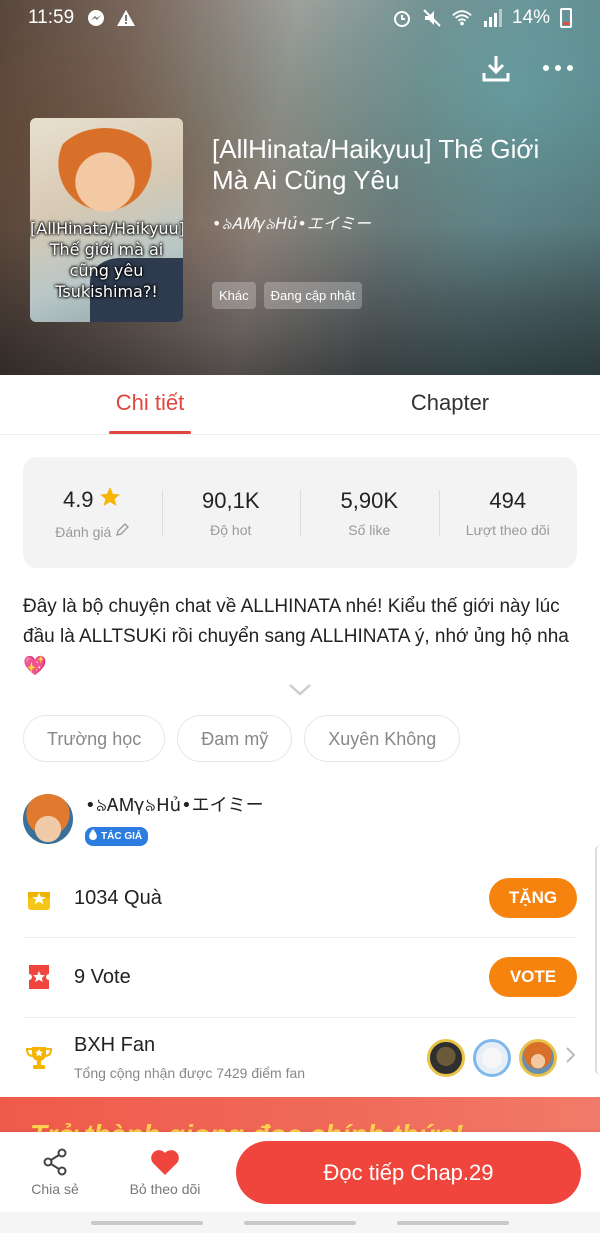 The image size is (600, 1233). Describe the element at coordinates (492, 18) in the screenshot. I see `signal-icon` at that location.